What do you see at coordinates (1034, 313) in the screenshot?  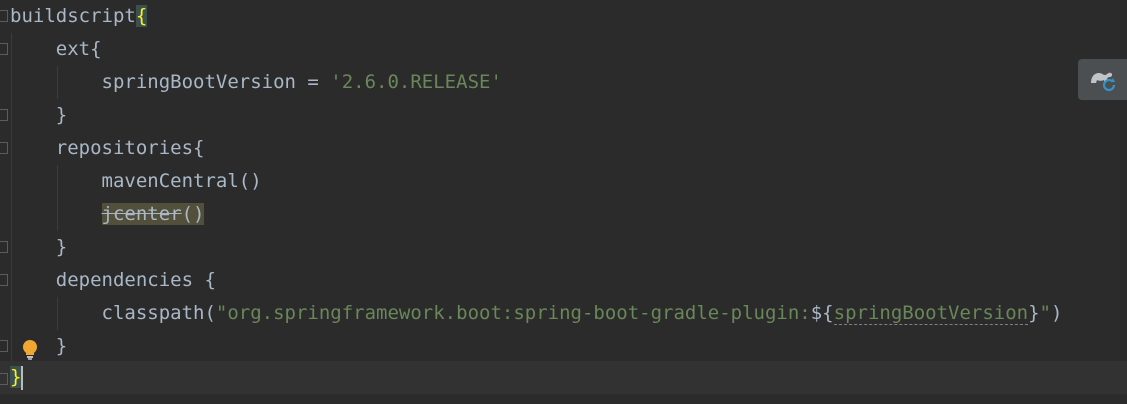 I see `interpolation-close: }` at bounding box center [1034, 313].